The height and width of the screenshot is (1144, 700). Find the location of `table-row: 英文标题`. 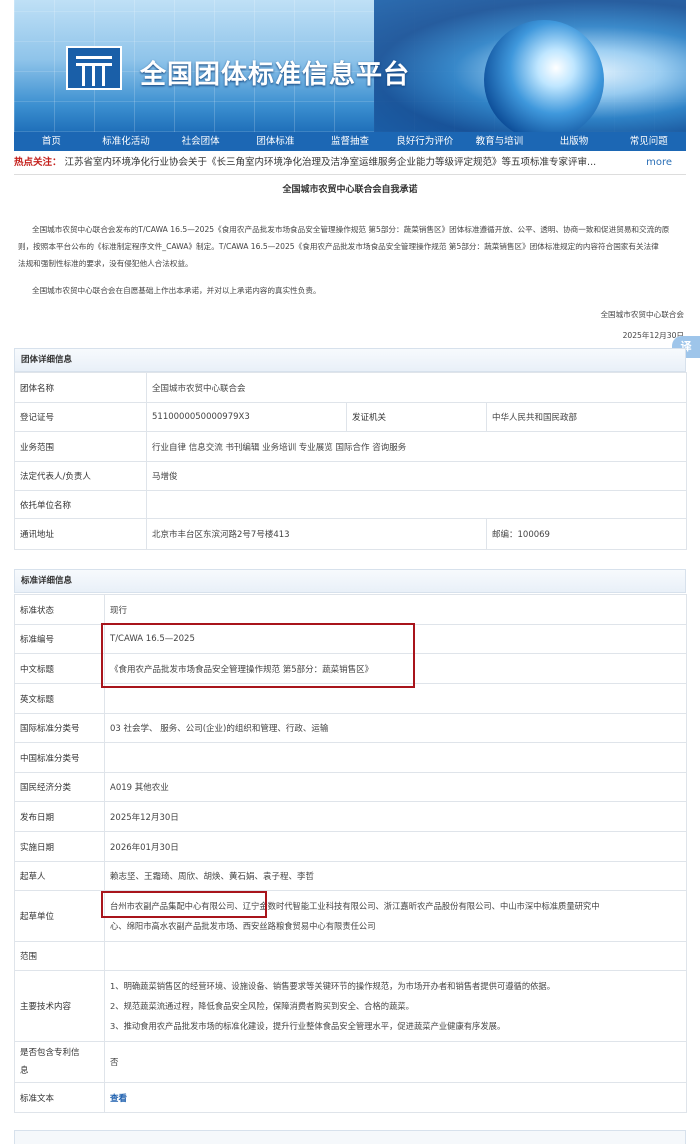

table-row: 英文标题 is located at coordinates (350, 698).